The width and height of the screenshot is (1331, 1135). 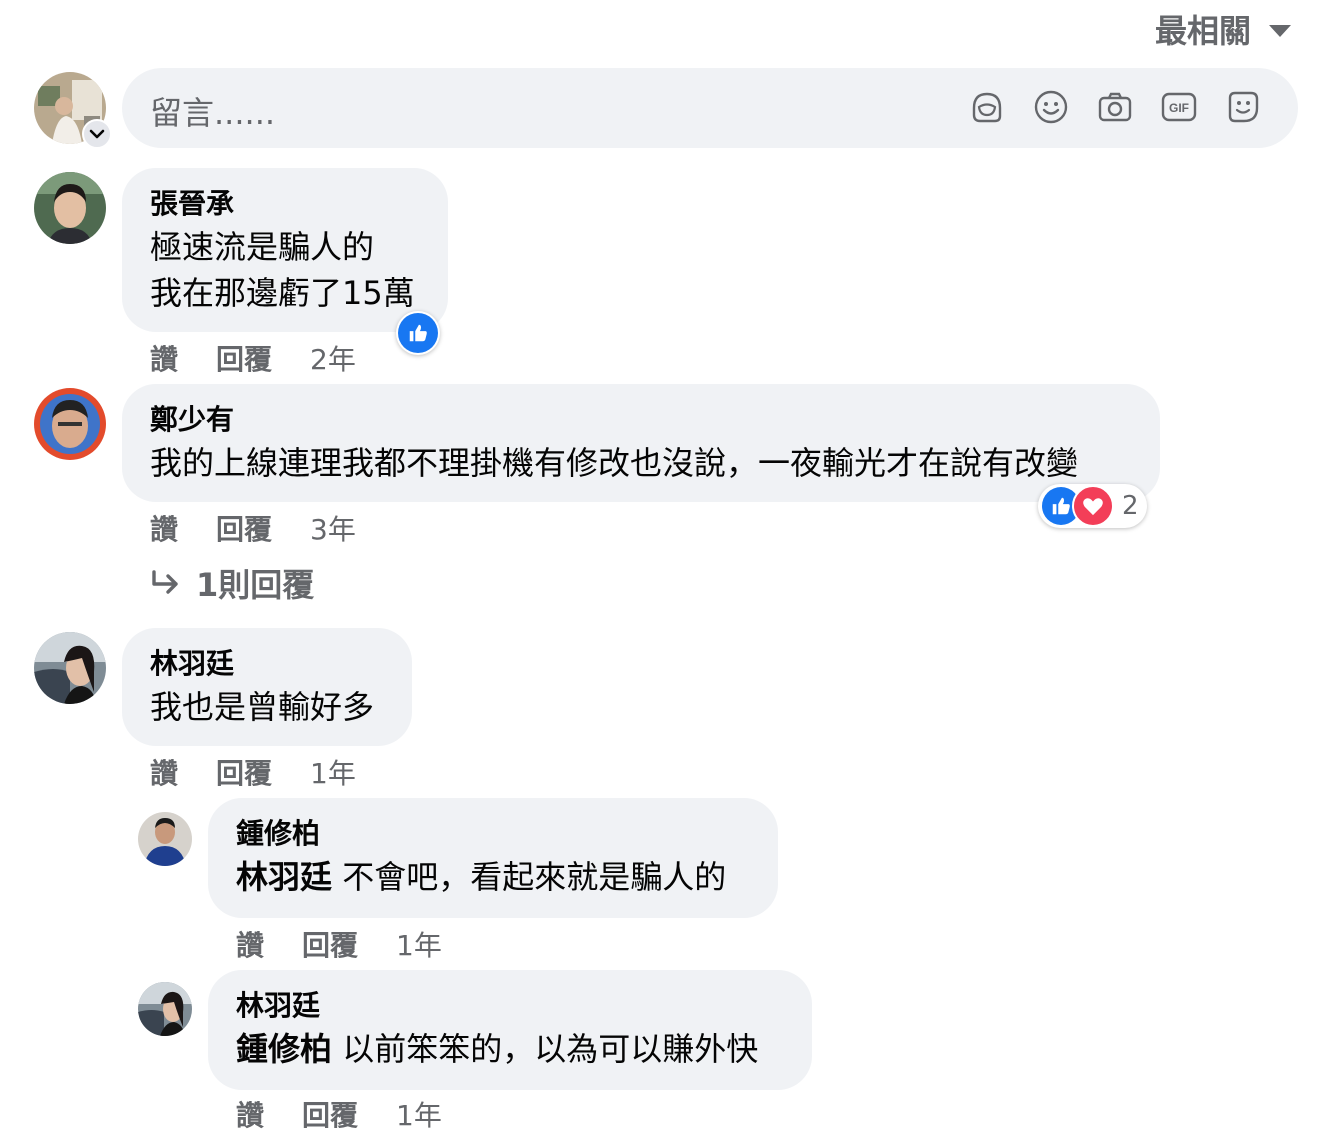 What do you see at coordinates (165, 582) in the screenshot?
I see `reply-arrow-icon` at bounding box center [165, 582].